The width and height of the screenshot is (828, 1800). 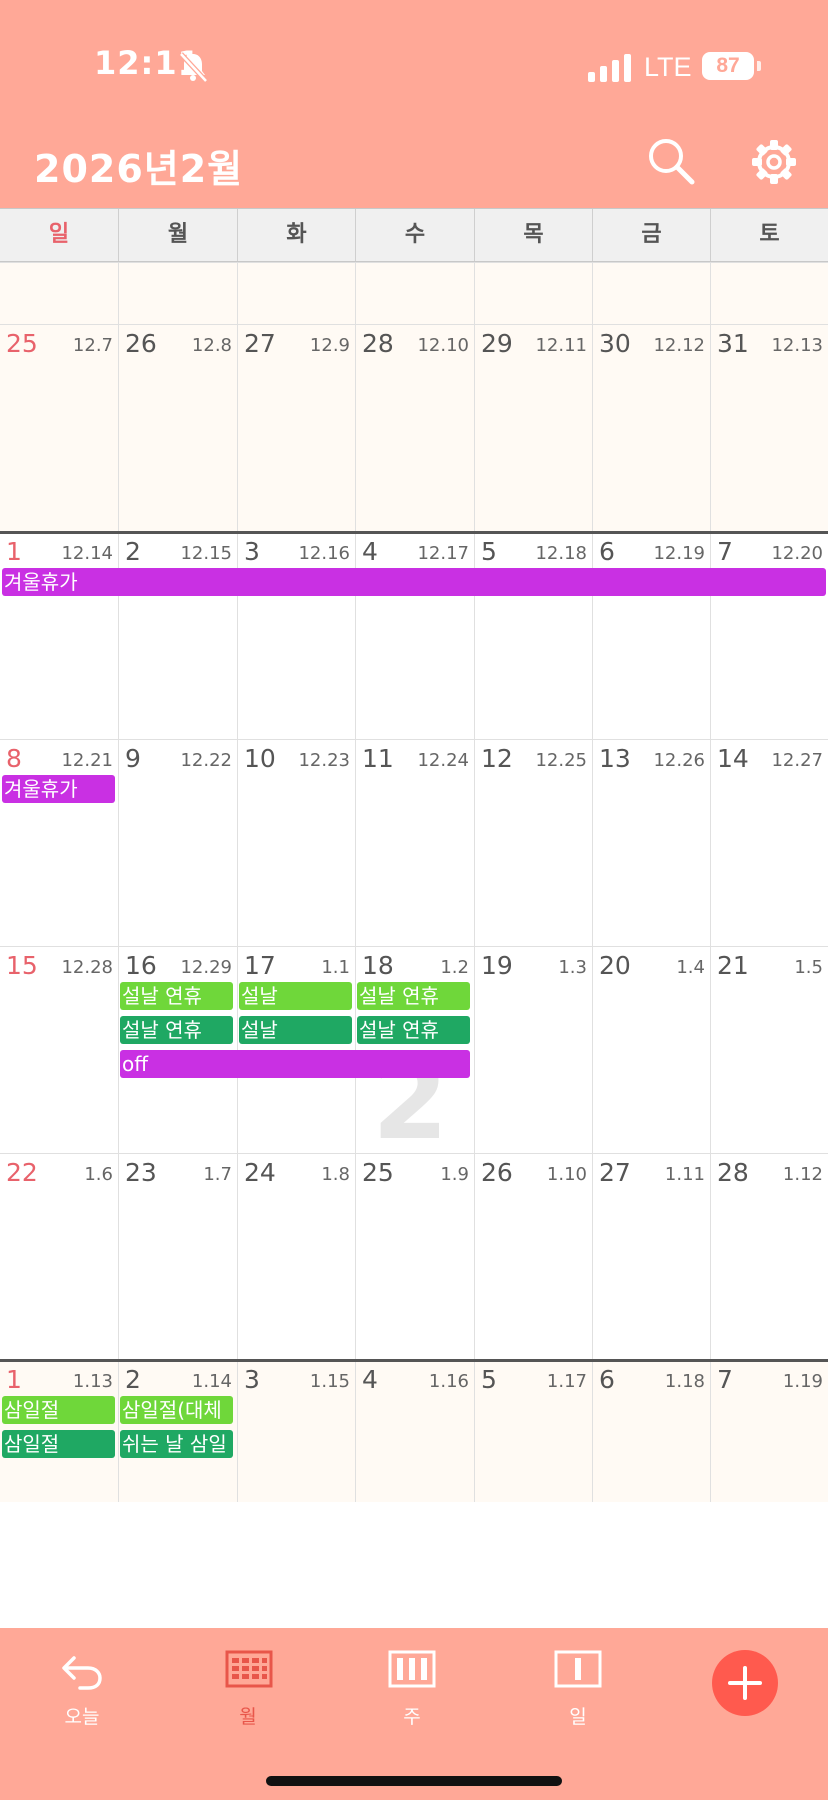 What do you see at coordinates (414, 163) in the screenshot?
I see `app-header: 2026년2월` at bounding box center [414, 163].